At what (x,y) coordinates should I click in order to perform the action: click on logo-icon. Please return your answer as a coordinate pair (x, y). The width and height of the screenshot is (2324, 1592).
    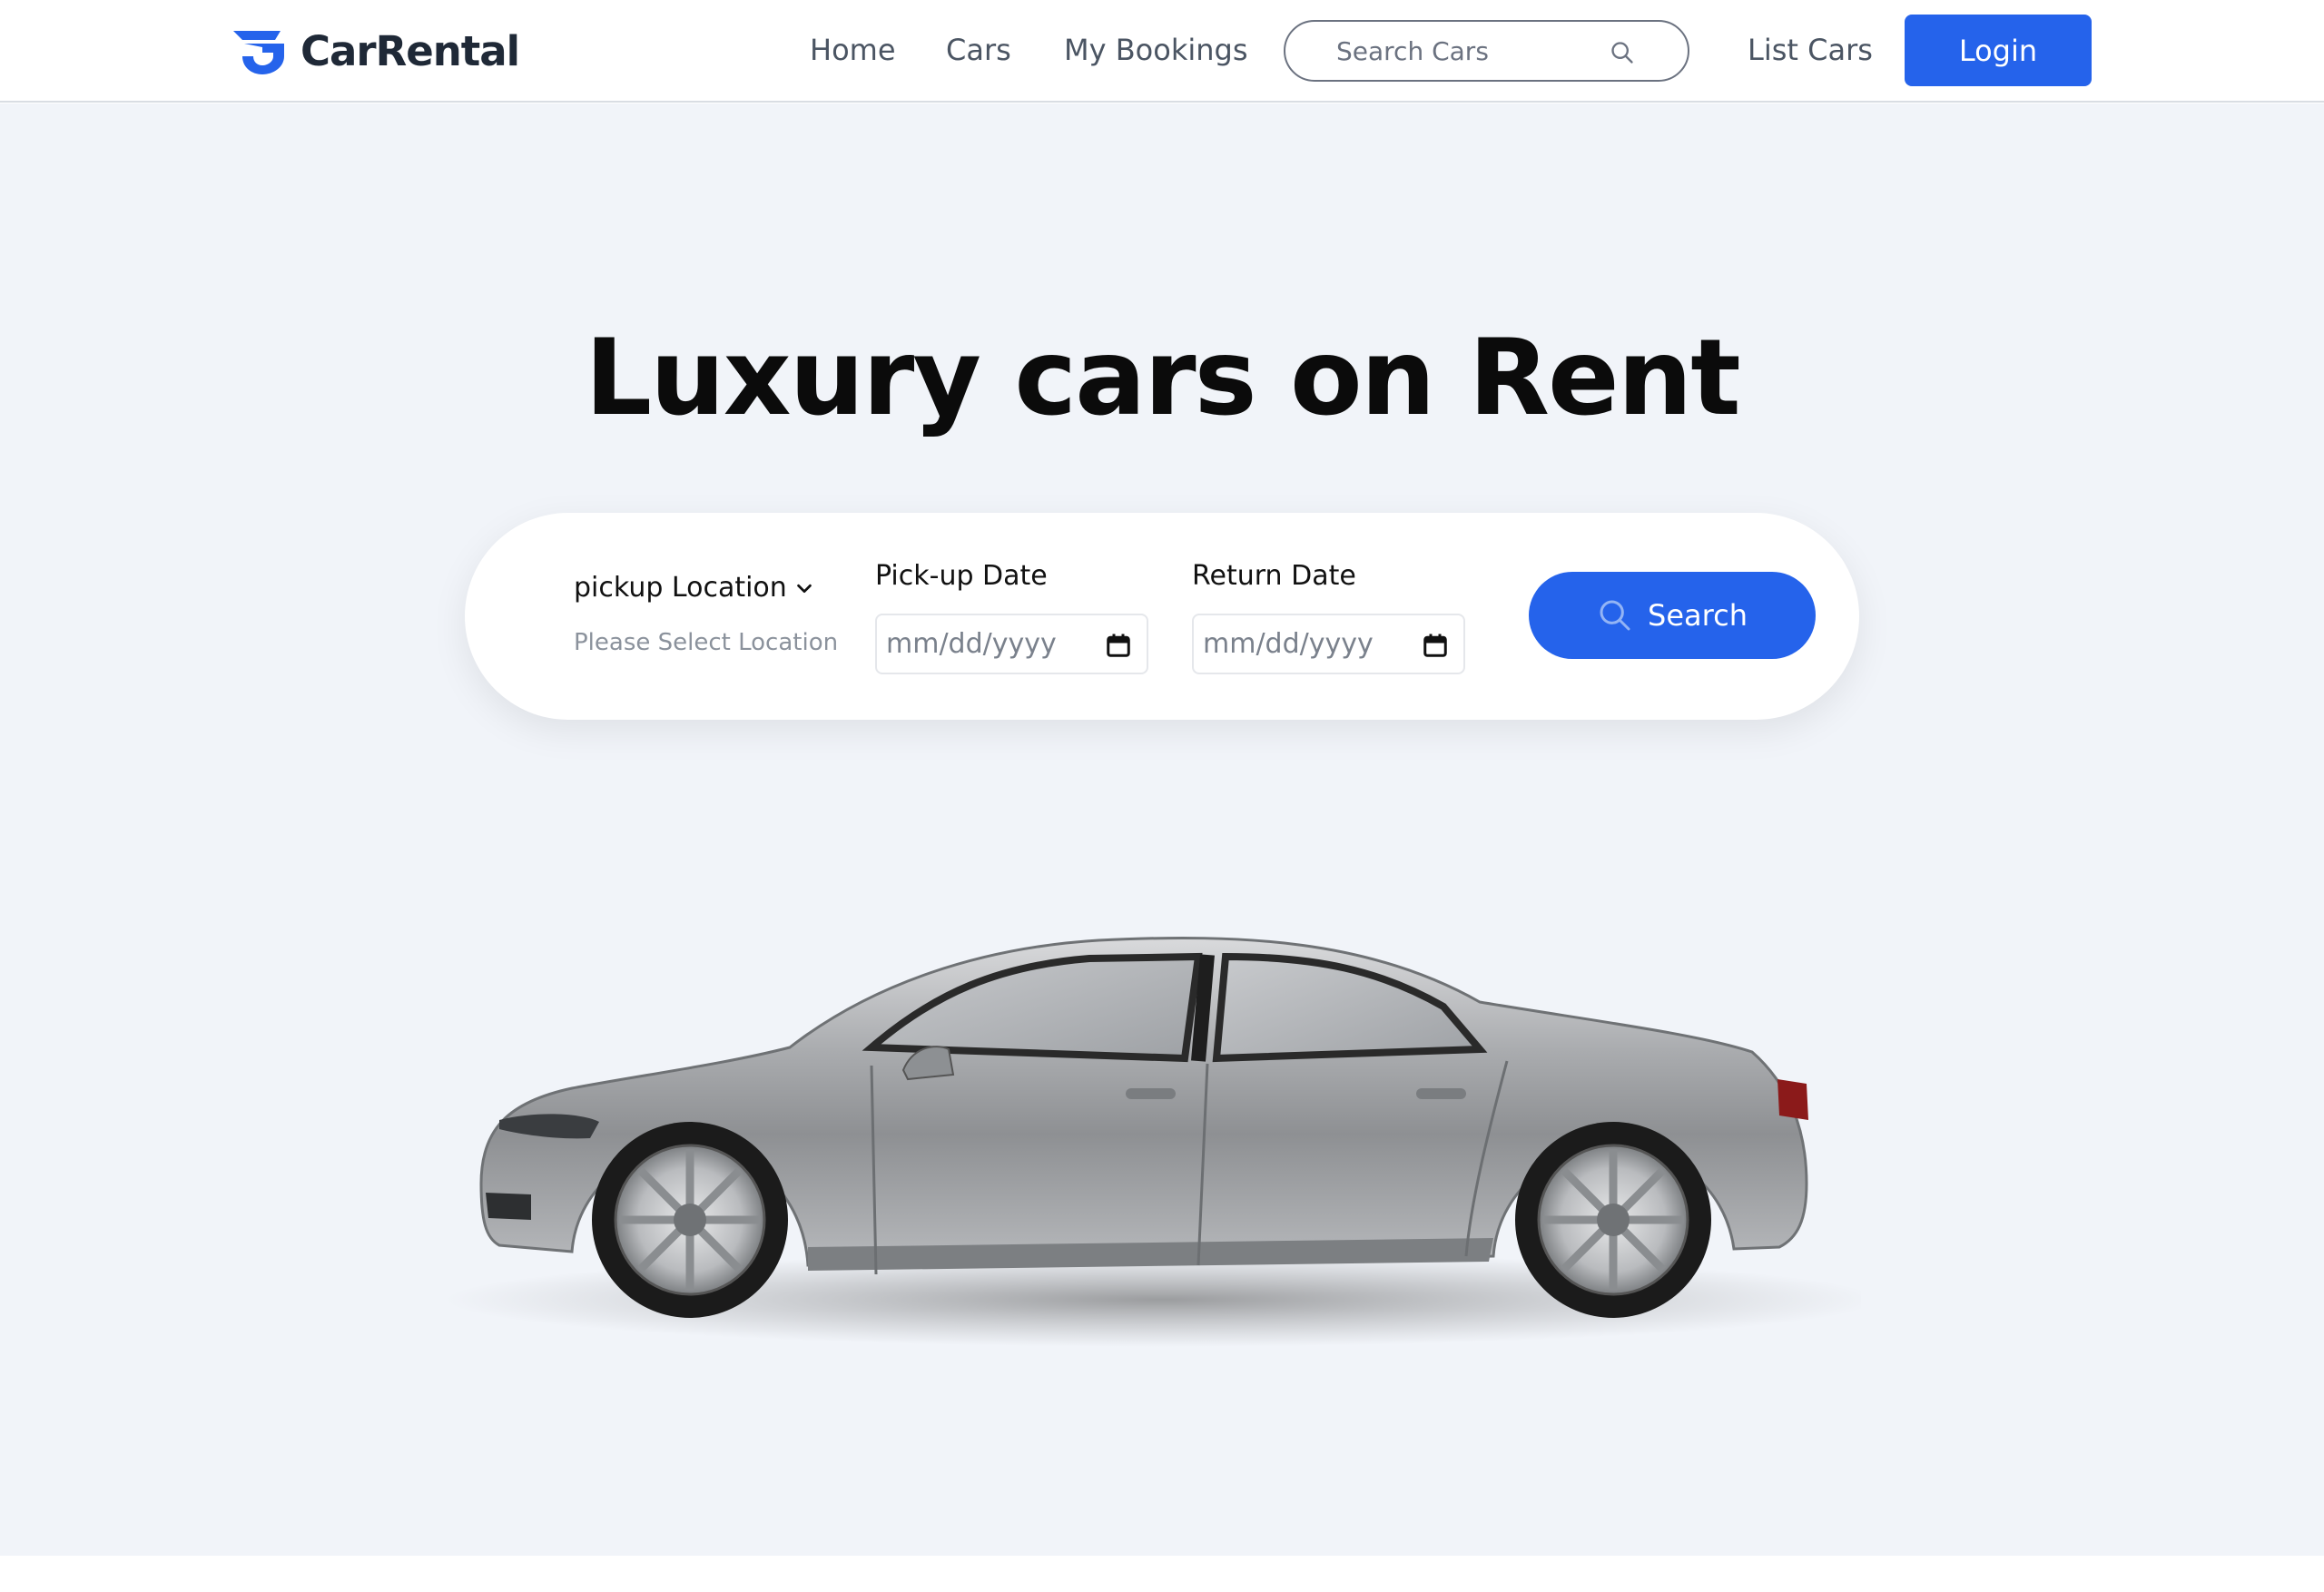
    Looking at the image, I should click on (258, 52).